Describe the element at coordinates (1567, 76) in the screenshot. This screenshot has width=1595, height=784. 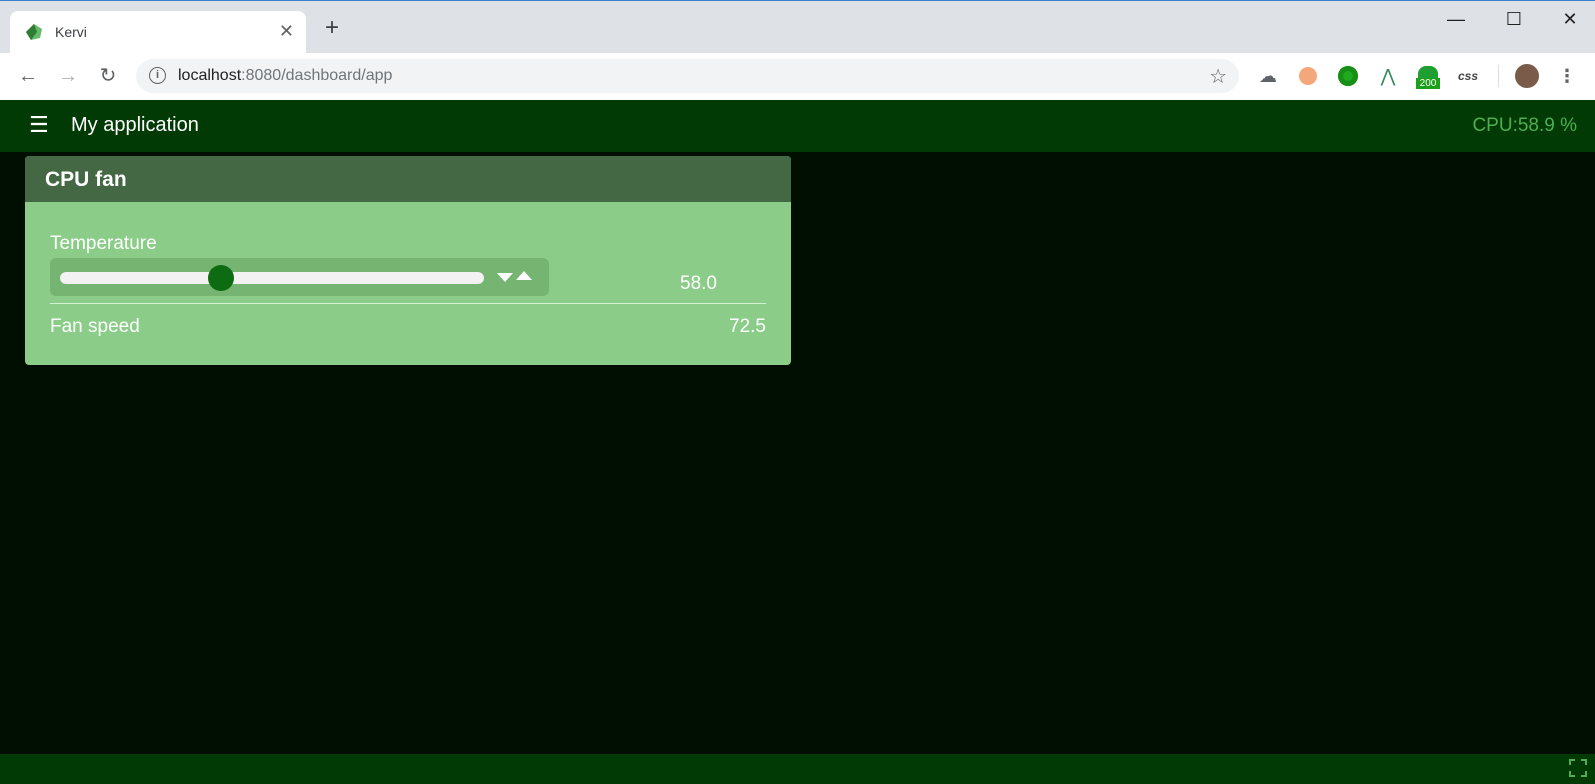
I see `browser-menu-icon: ⋮` at that location.